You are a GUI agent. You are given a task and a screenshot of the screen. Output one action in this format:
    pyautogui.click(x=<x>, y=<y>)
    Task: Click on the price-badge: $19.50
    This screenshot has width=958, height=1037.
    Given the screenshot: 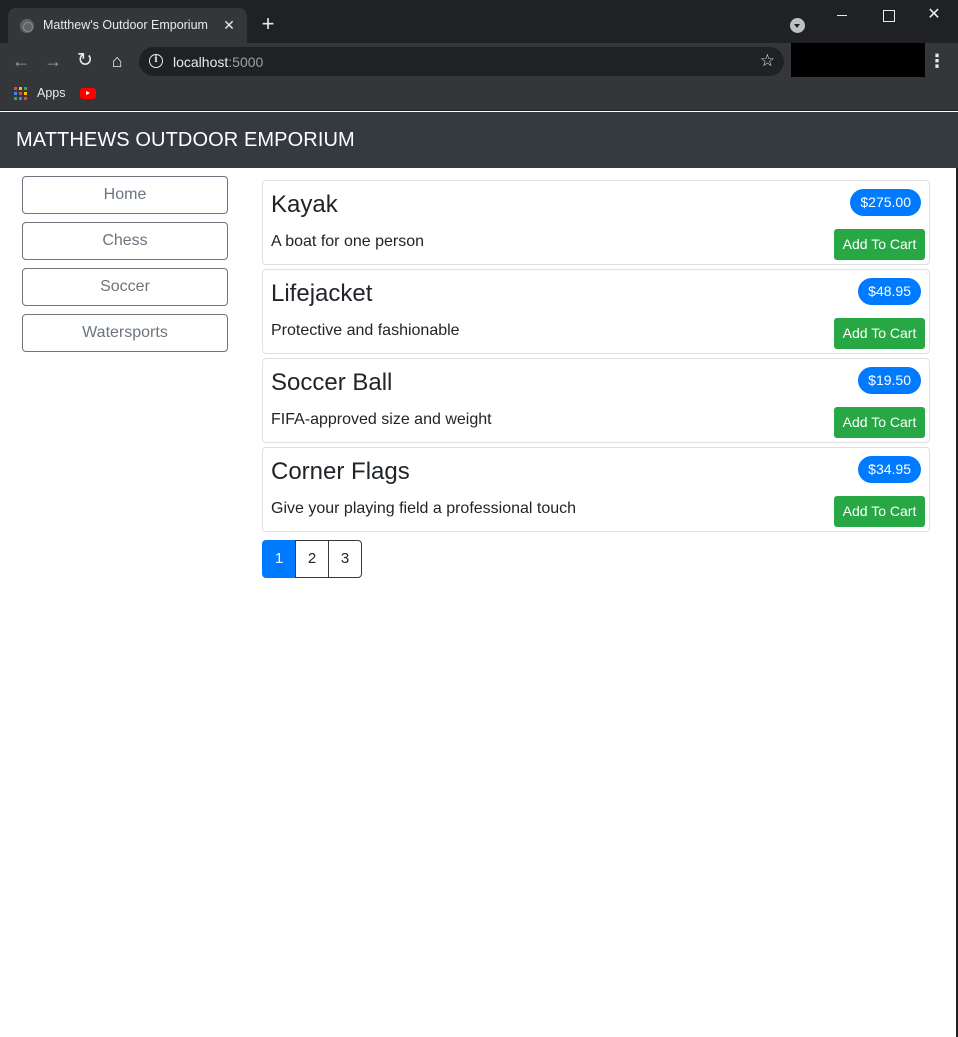 What is the action you would take?
    pyautogui.click(x=889, y=380)
    